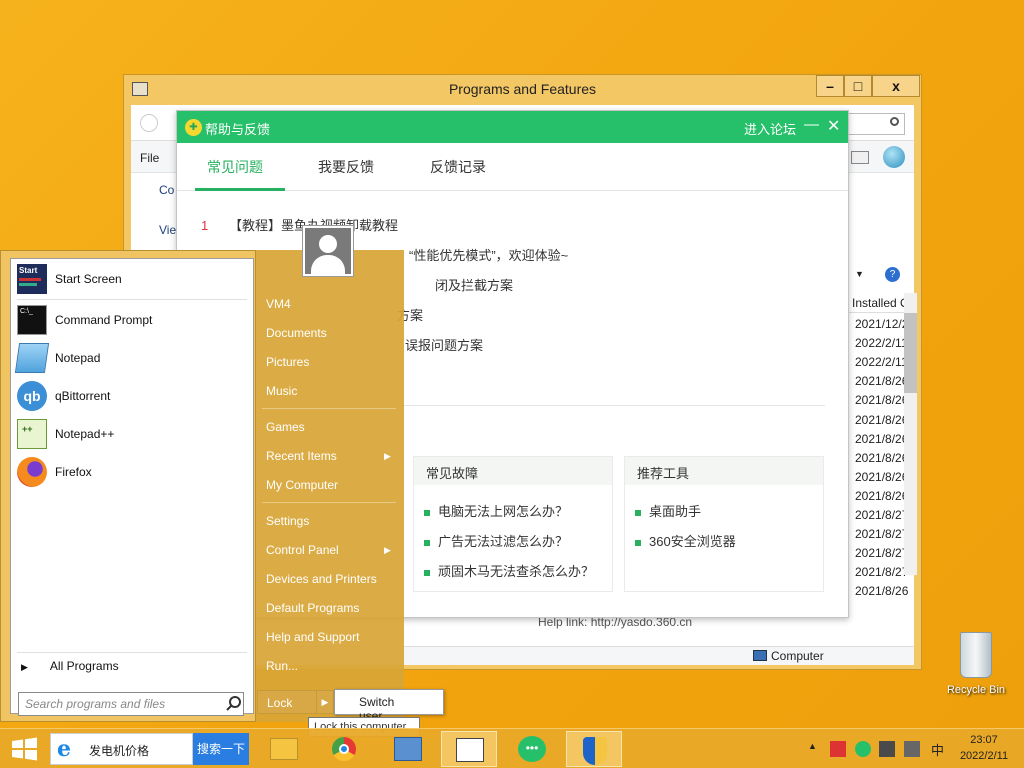  Describe the element at coordinates (132, 396) in the screenshot. I see `start-item-qbittorrent: qb qBittorrent` at that location.